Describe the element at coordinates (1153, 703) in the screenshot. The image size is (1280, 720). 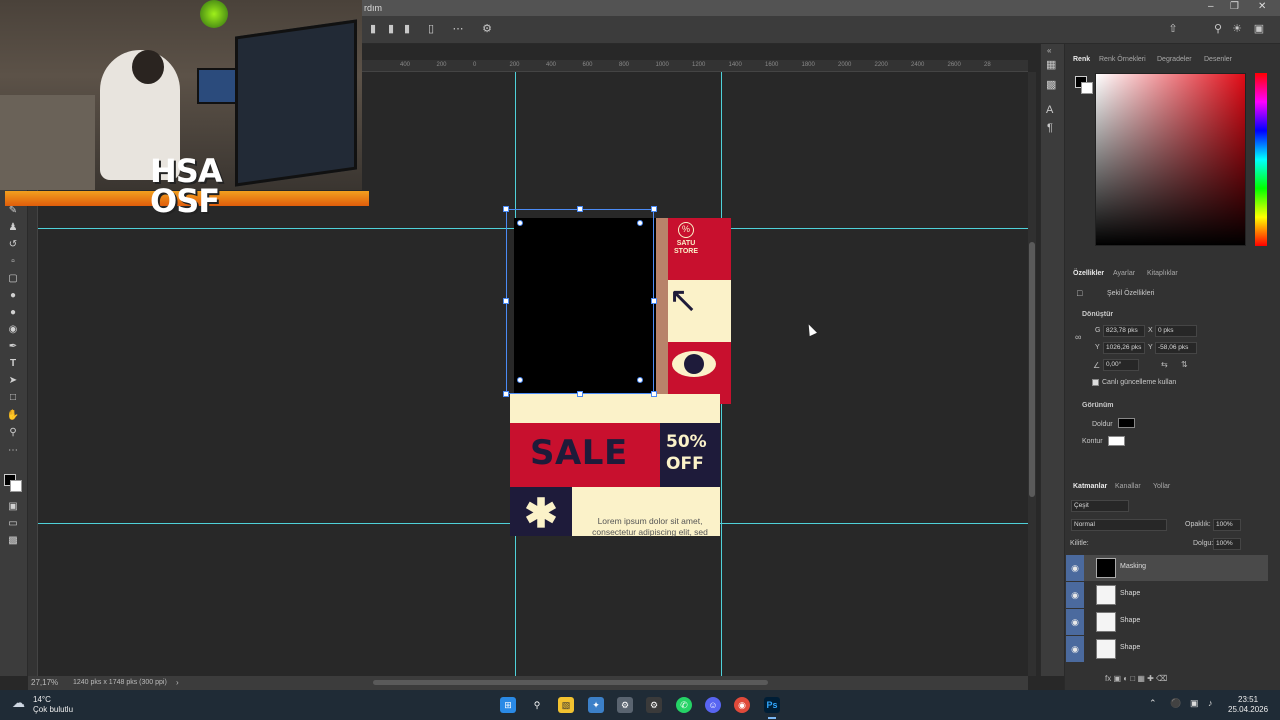
I see `chevron-up-icon: ⌃` at that location.